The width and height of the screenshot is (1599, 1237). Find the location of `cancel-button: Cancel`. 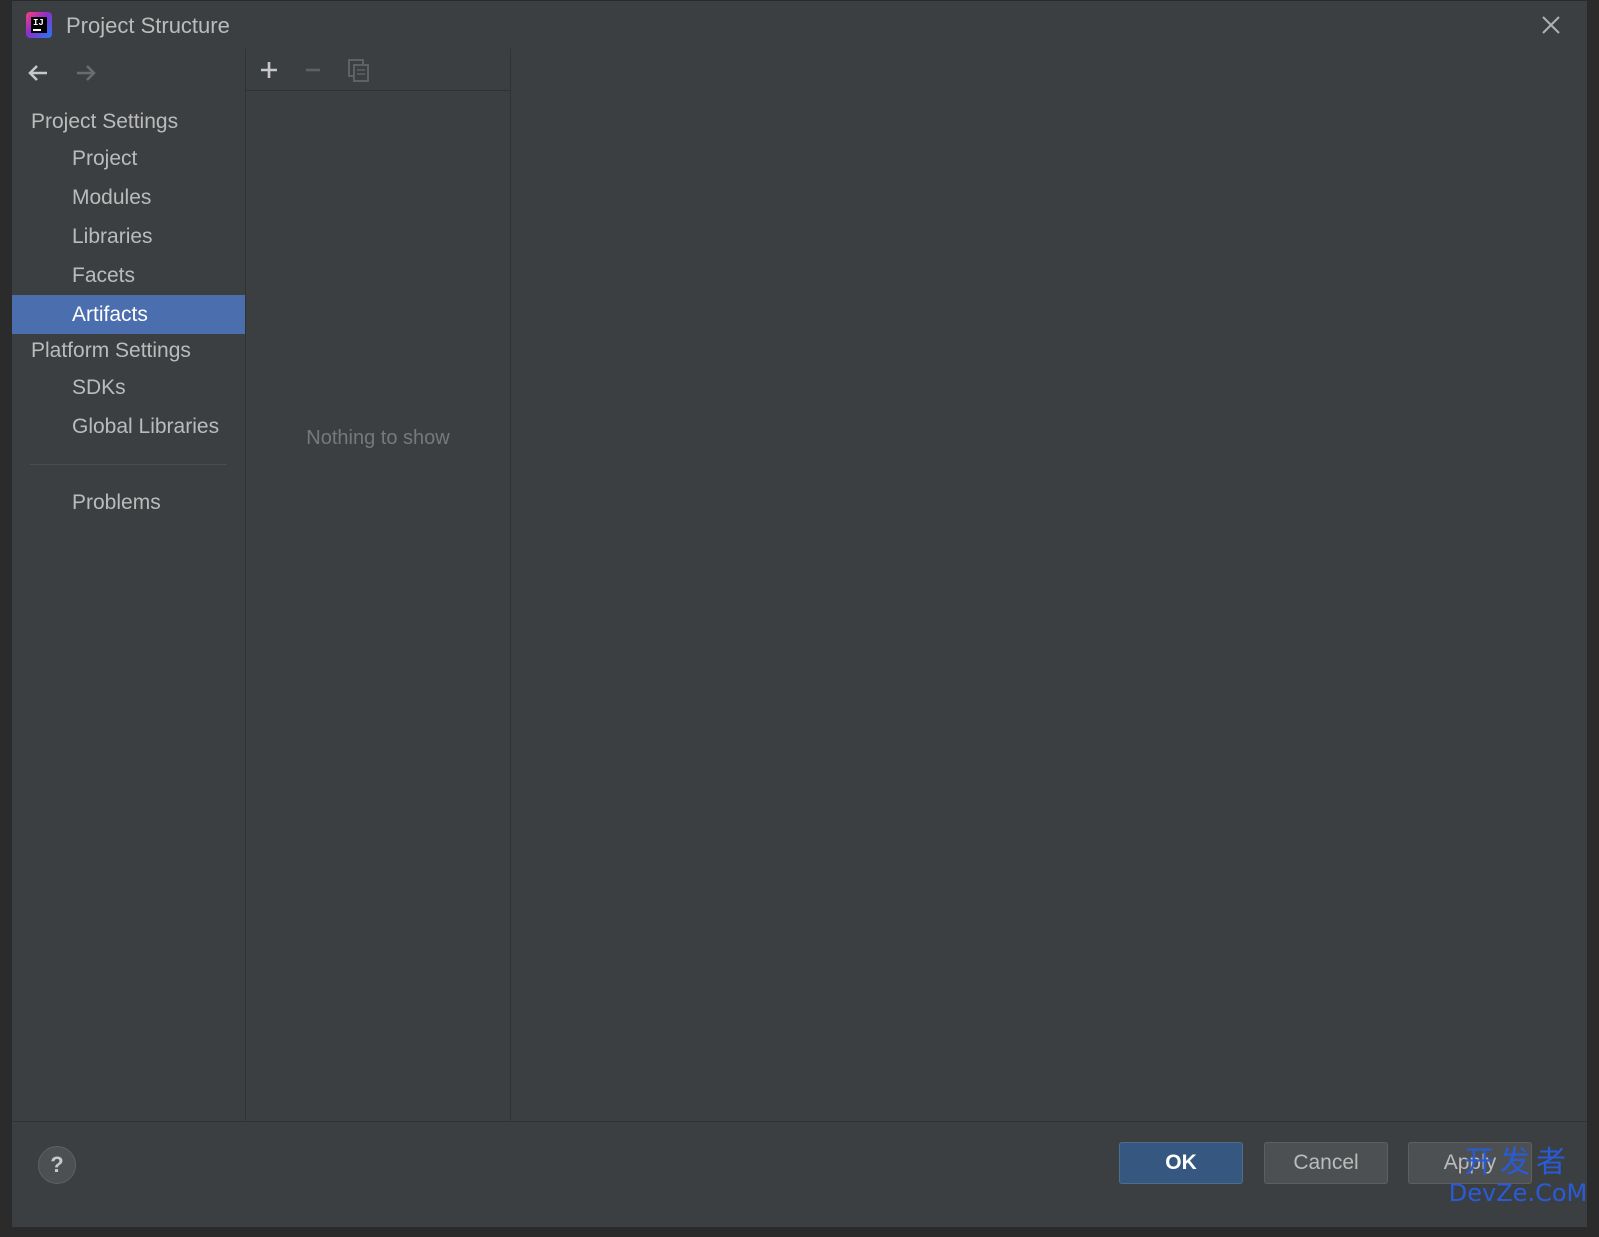

cancel-button: Cancel is located at coordinates (1326, 1163).